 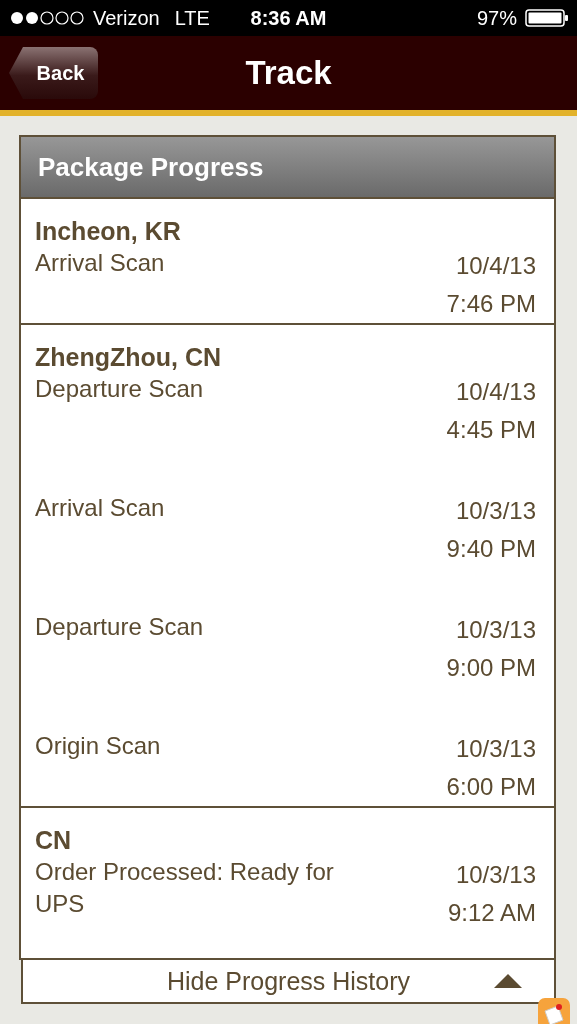 I want to click on scan-time: 9:40 PM, so click(x=491, y=549).